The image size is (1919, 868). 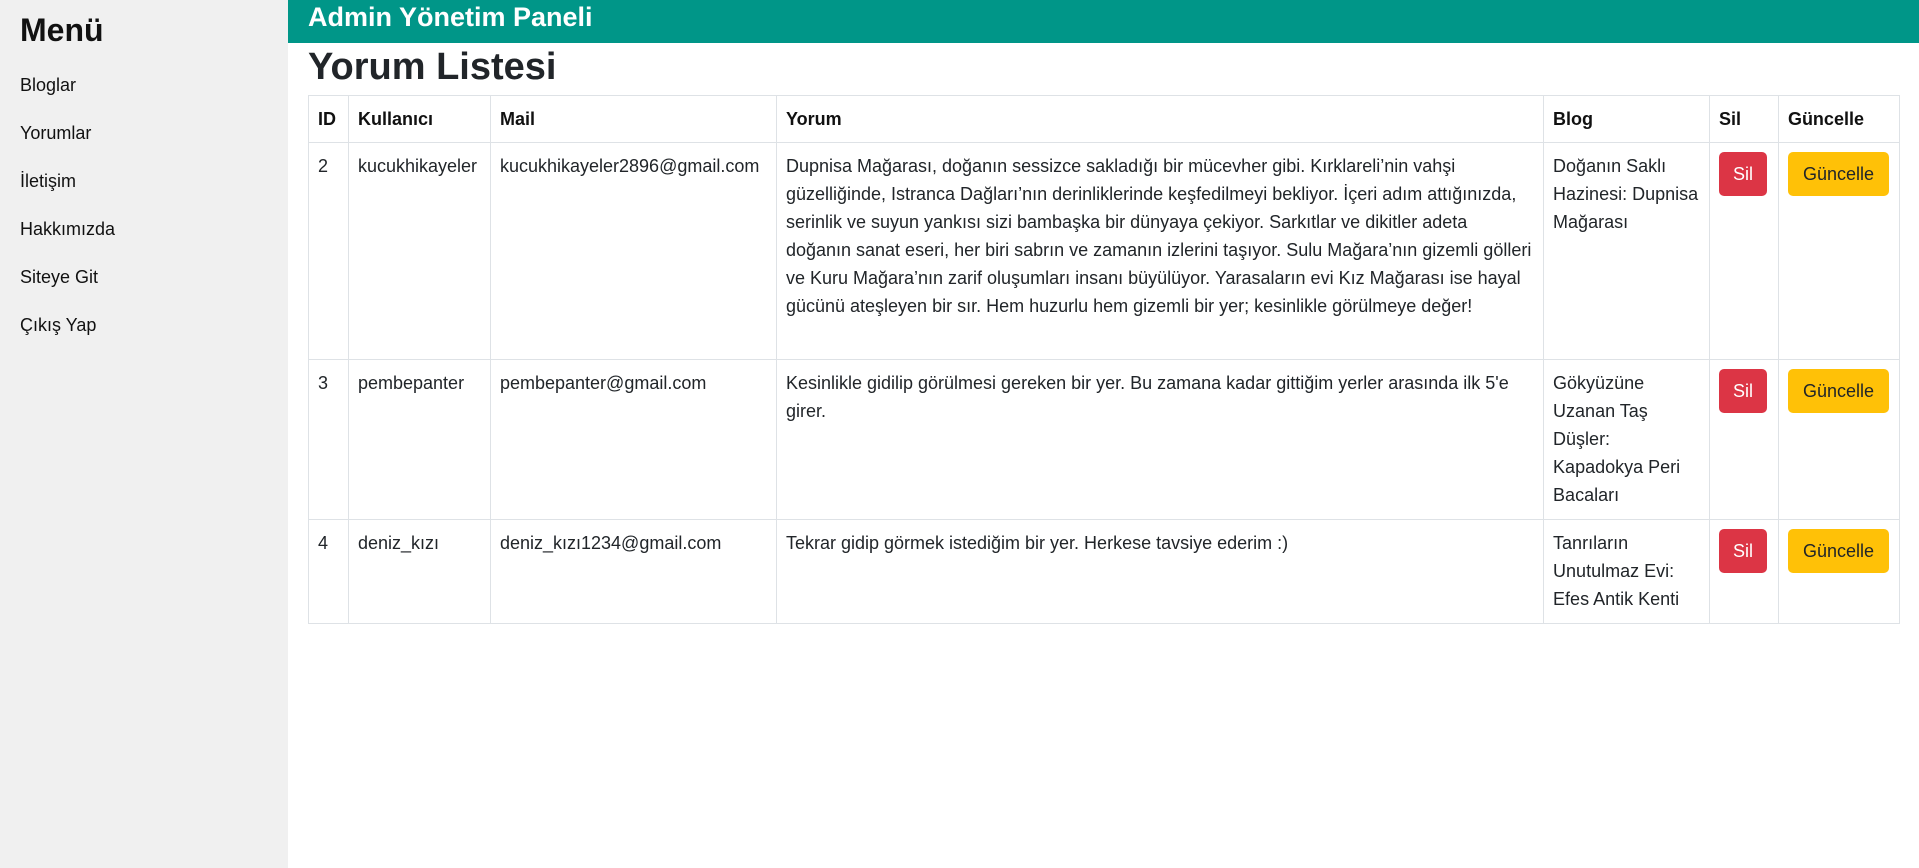 I want to click on sidebar-item-cikis-yap: Çıkış Yap, so click(x=144, y=339).